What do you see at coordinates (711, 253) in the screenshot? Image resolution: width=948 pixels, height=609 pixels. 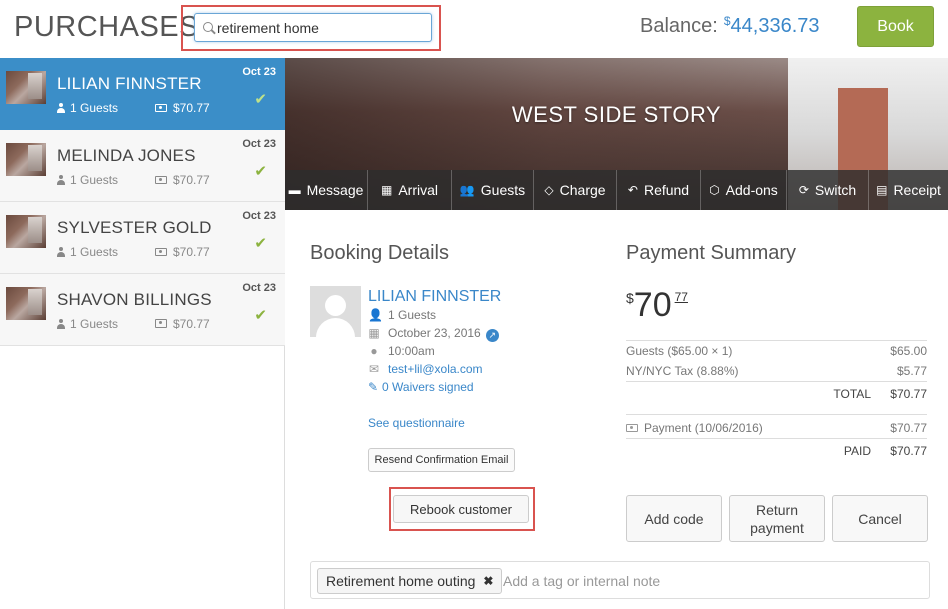 I see `payment-summary-title: Payment Summary` at bounding box center [711, 253].